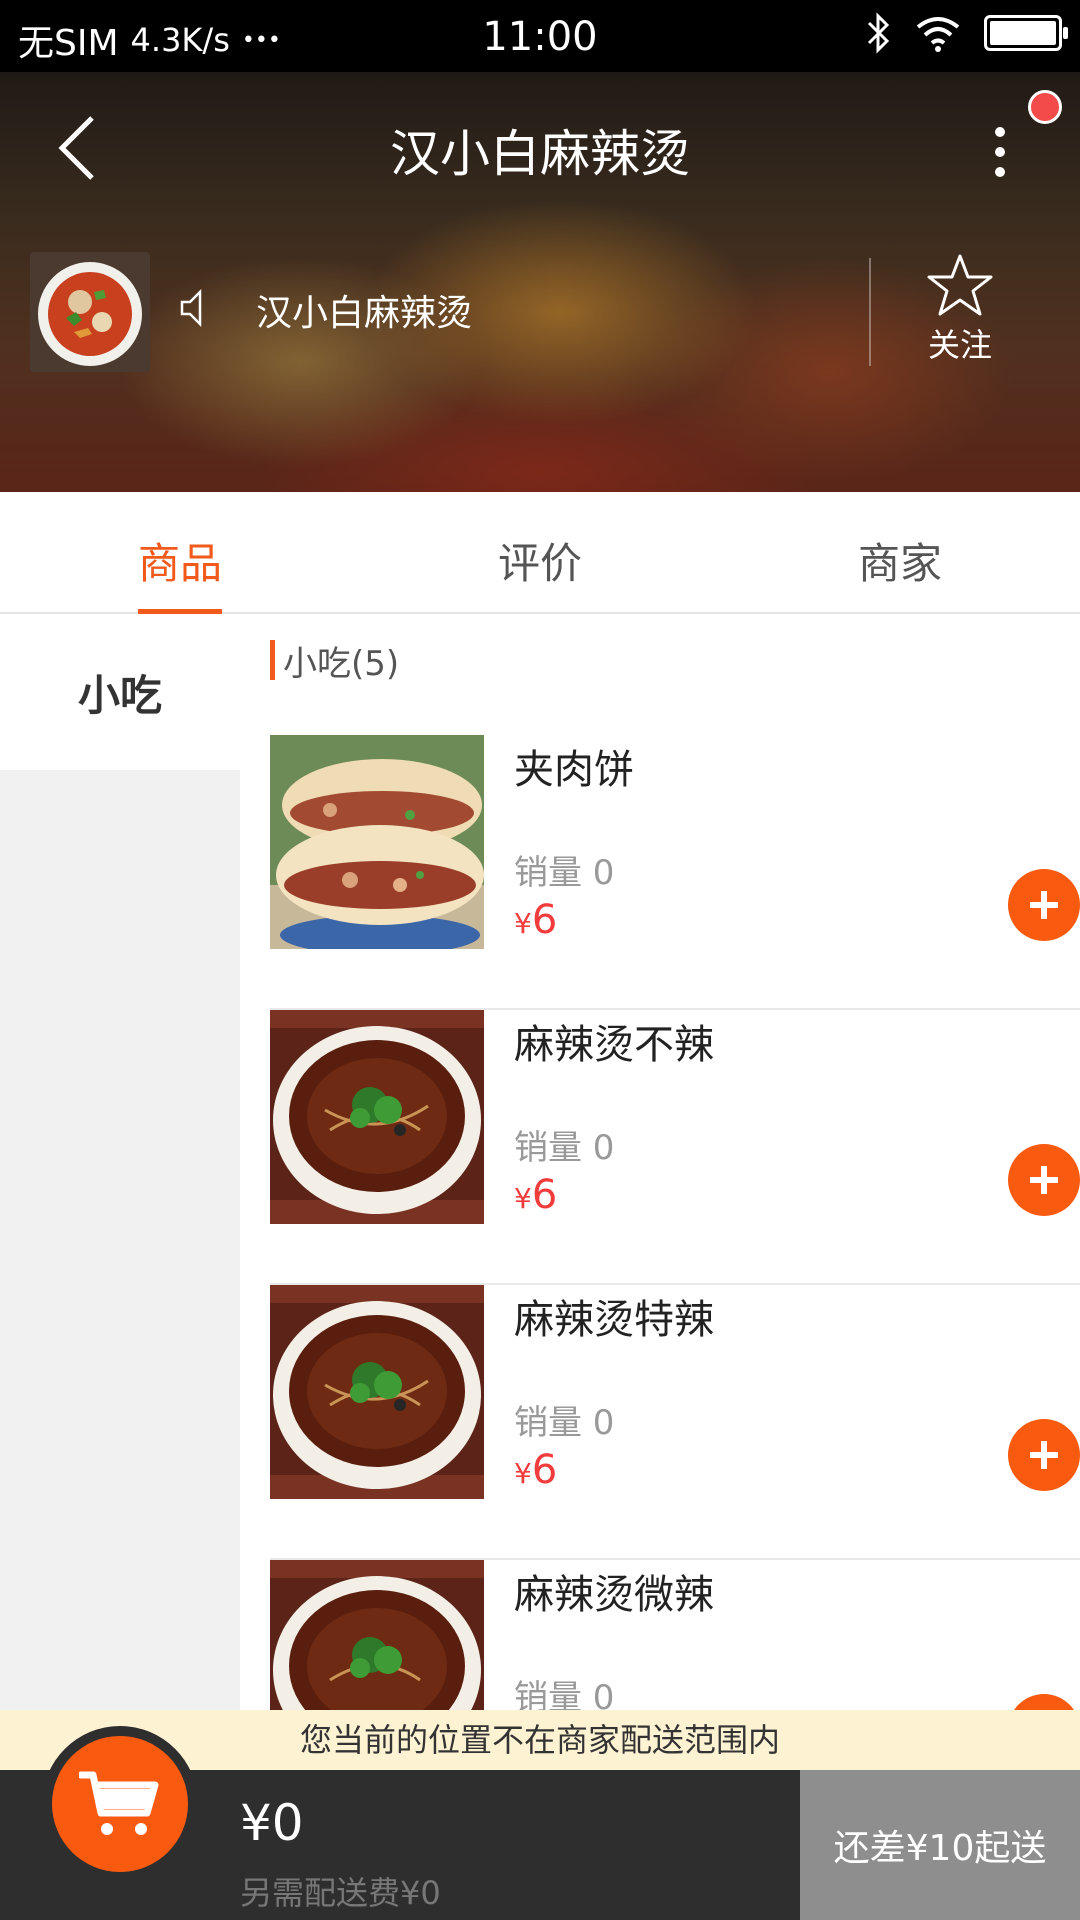 This screenshot has width=1080, height=1920. What do you see at coordinates (540, 1823) in the screenshot?
I see `cart-bar: ¥0 另需配送费¥0 还差¥10起送` at bounding box center [540, 1823].